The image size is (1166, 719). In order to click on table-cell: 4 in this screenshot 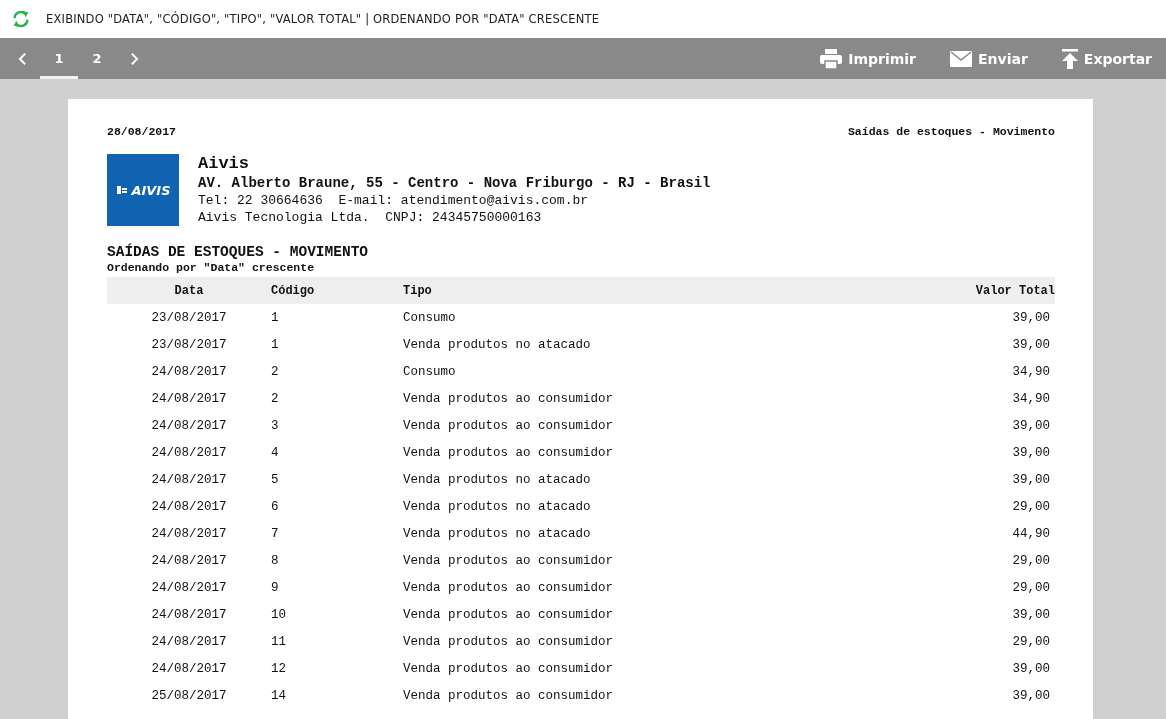, I will do `click(337, 452)`.